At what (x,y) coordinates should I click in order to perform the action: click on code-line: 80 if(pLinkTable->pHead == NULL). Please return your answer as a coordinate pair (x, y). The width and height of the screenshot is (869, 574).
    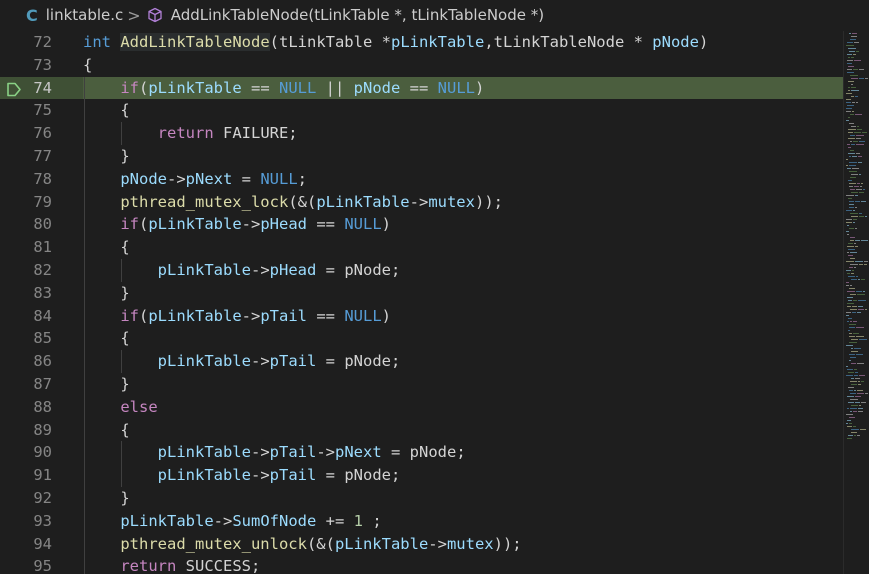
    Looking at the image, I should click on (421, 225).